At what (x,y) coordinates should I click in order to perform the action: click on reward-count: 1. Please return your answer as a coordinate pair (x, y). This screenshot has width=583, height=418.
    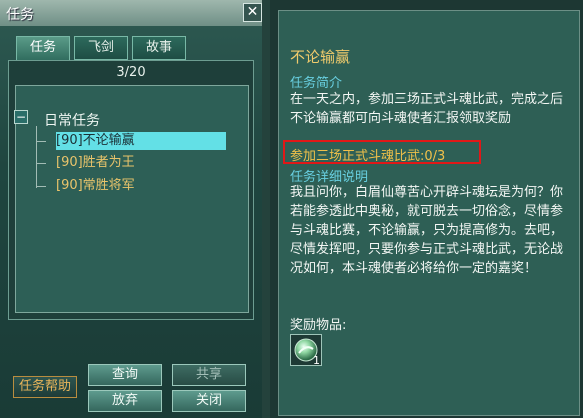
    Looking at the image, I should click on (316, 360).